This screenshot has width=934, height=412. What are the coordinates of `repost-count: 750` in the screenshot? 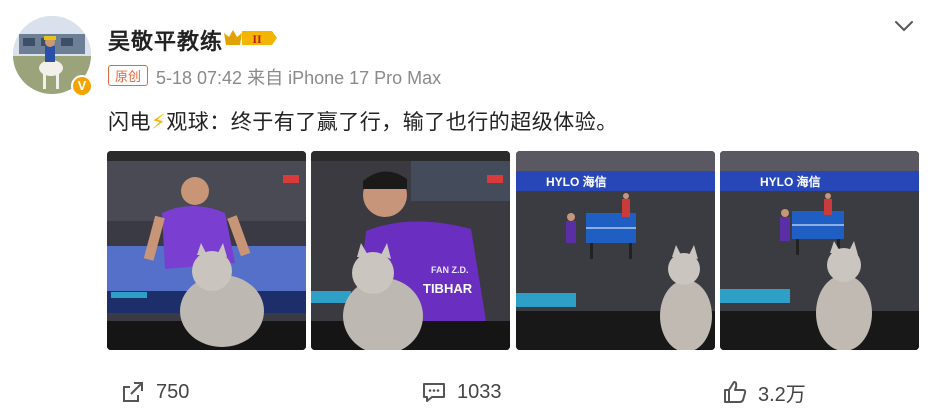 It's located at (173, 391).